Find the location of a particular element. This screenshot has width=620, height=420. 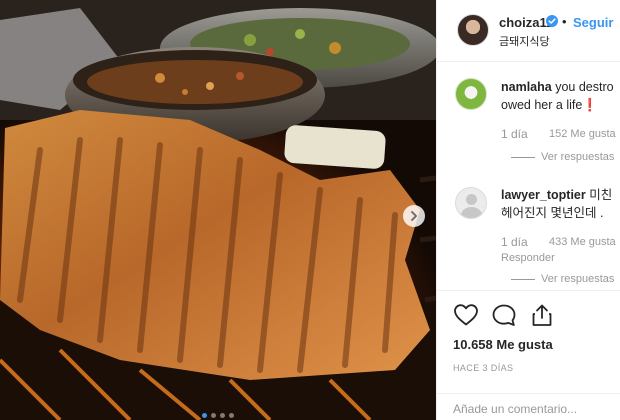

post-timestamp: HACE 3 DÍAS is located at coordinates (483, 368).